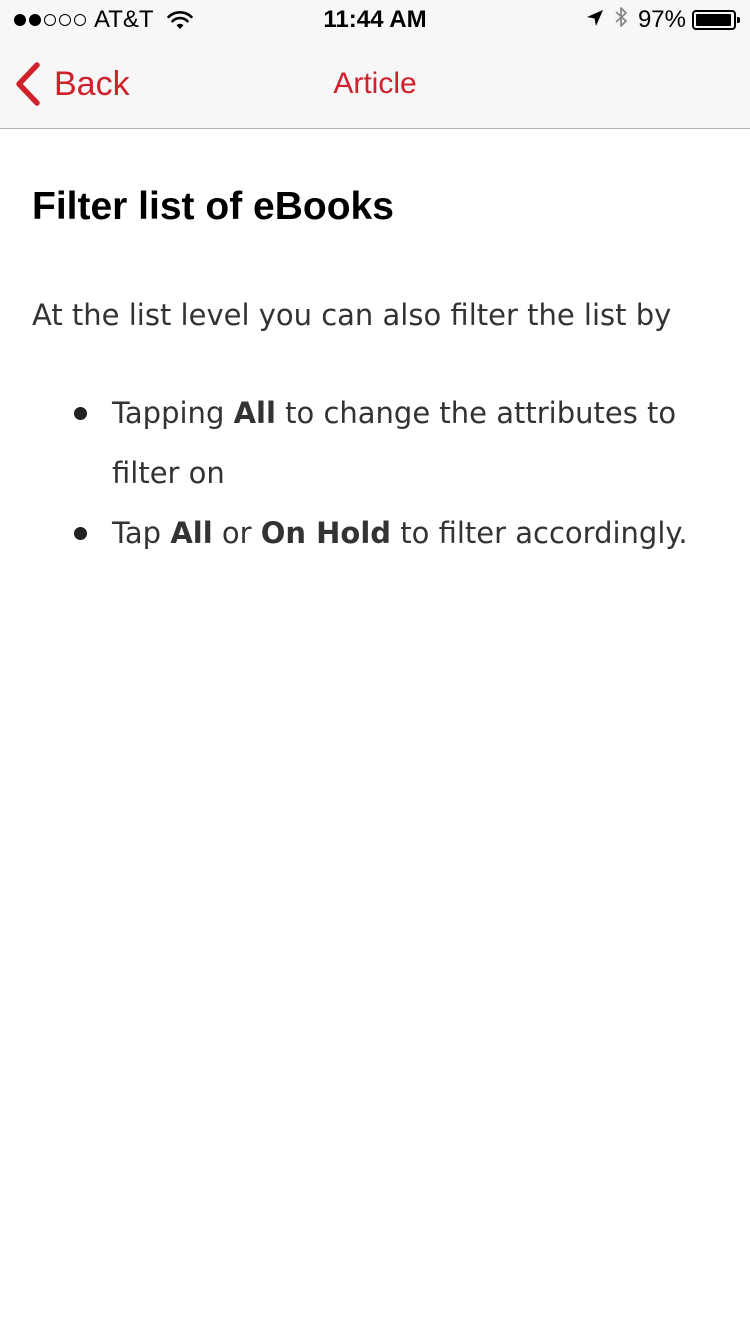 The width and height of the screenshot is (750, 1334). I want to click on battery-percentage: 97%, so click(661, 19).